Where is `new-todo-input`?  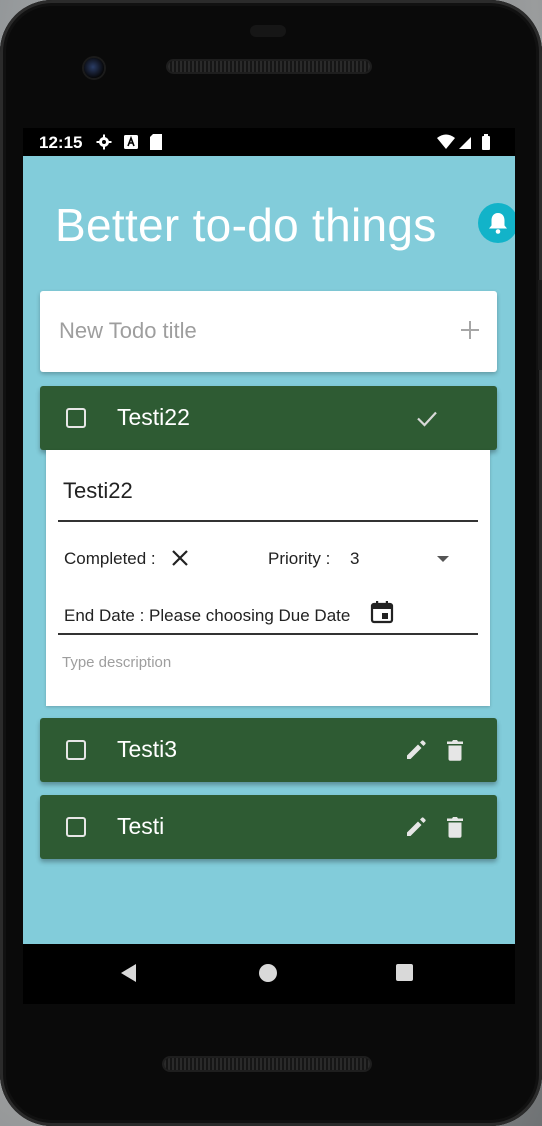 new-todo-input is located at coordinates (249, 331).